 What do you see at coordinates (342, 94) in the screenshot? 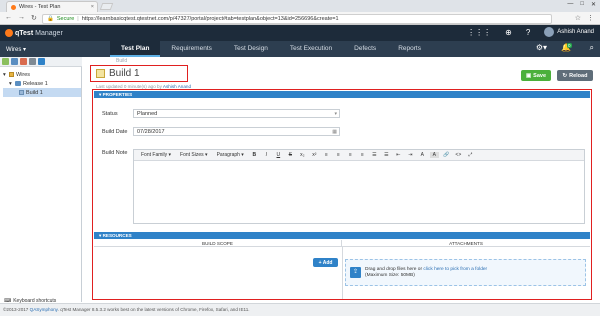
I see `properties-section-header: ▾ PROPERTIES` at bounding box center [342, 94].